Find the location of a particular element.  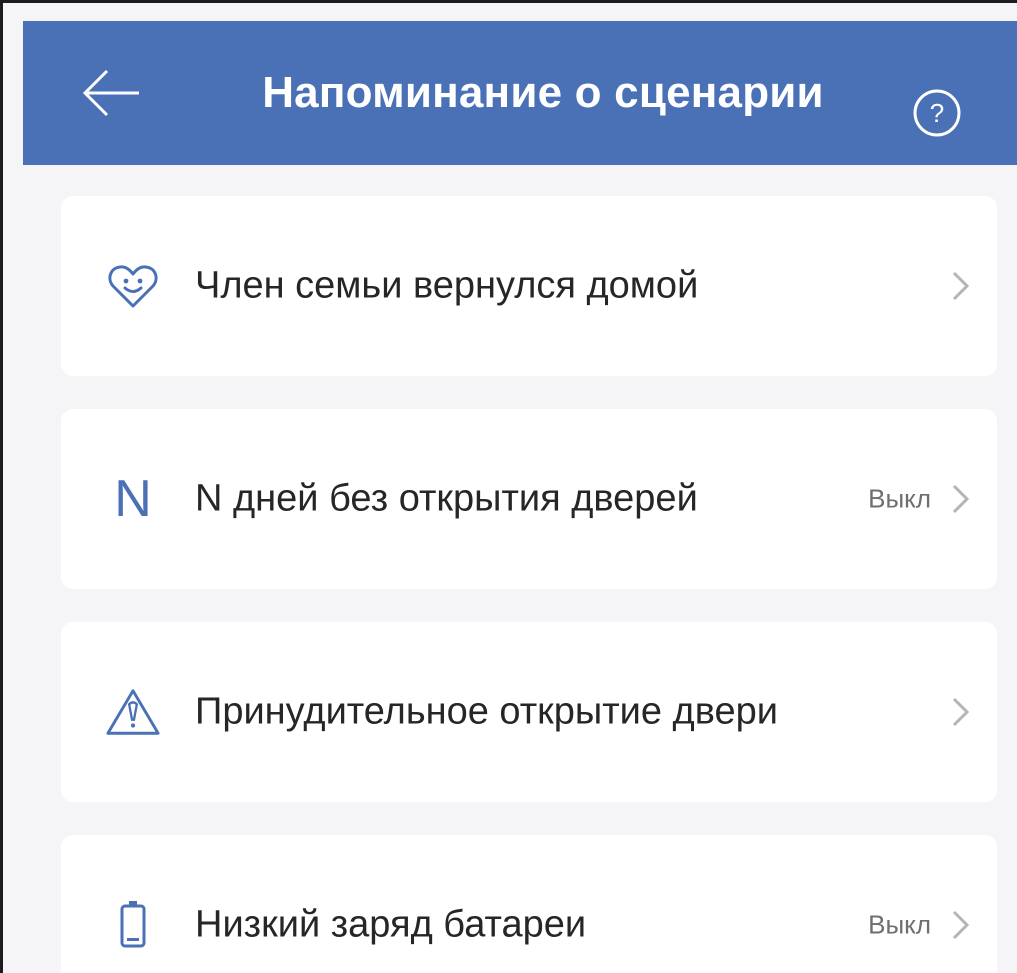

list-item-low-battery: Низкий заряд батареи Выкл is located at coordinates (529, 904).